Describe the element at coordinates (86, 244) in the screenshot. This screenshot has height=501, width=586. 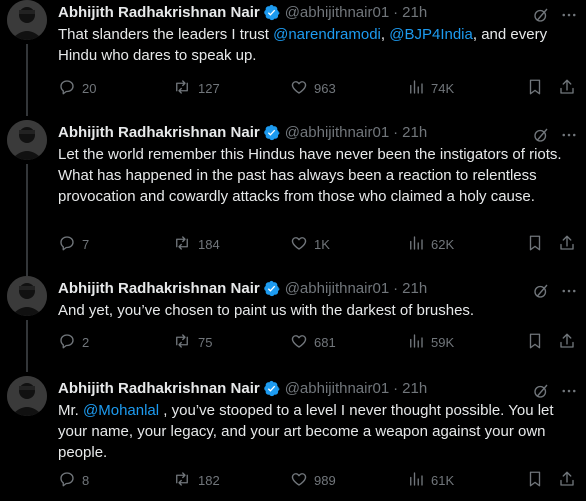
I see `reply-count: 7` at that location.